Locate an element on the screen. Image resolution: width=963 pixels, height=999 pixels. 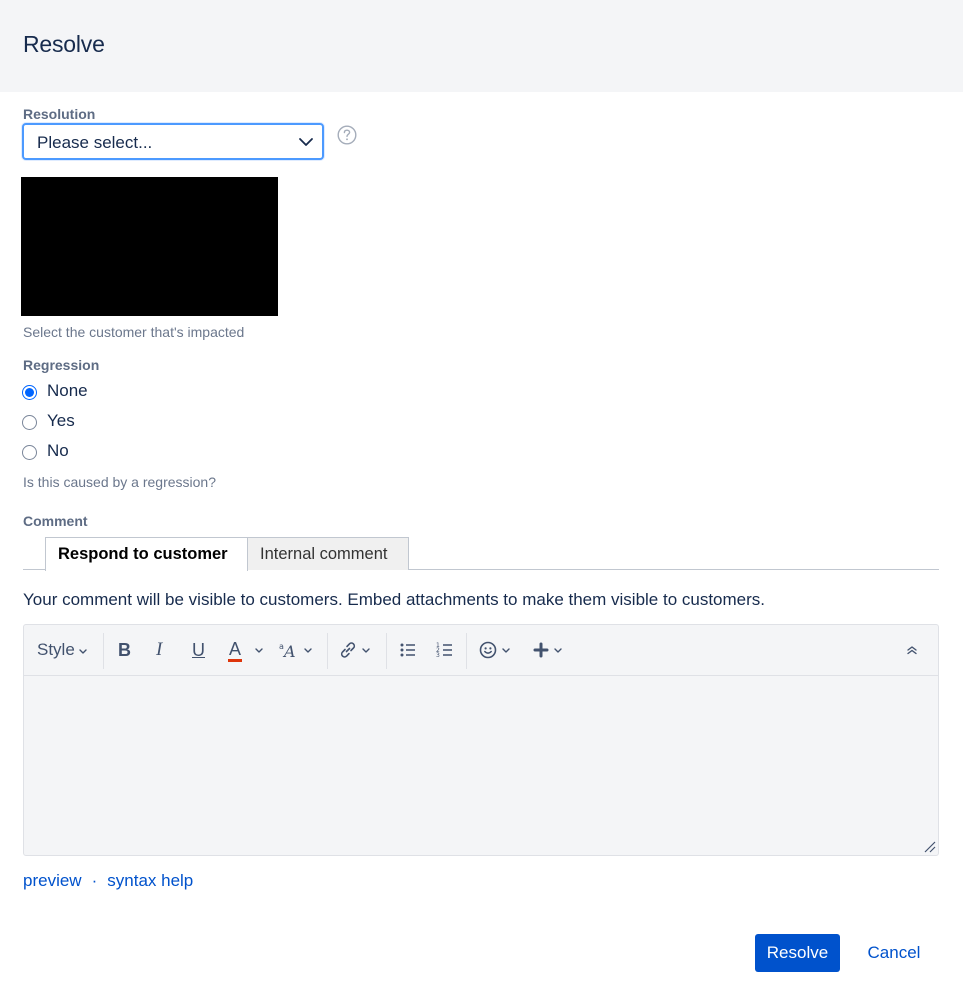
resize-handle-icon is located at coordinates (929, 846).